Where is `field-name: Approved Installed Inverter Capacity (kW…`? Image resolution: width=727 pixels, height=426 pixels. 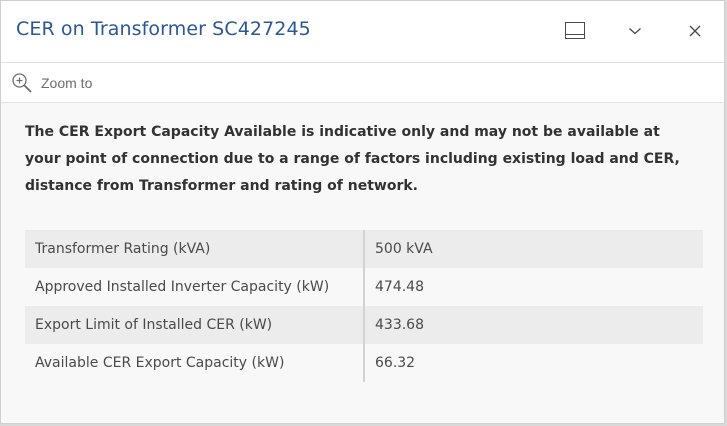 field-name: Approved Installed Inverter Capacity (kW… is located at coordinates (195, 287).